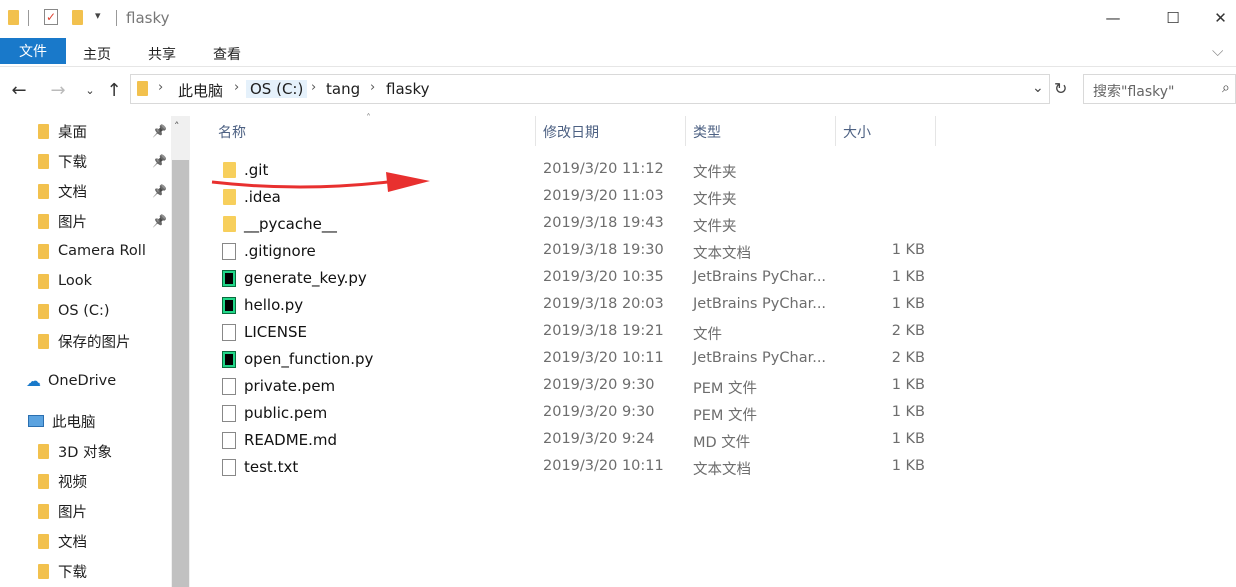 Image resolution: width=1236 pixels, height=587 pixels. I want to click on file-type: 文件, so click(707, 335).